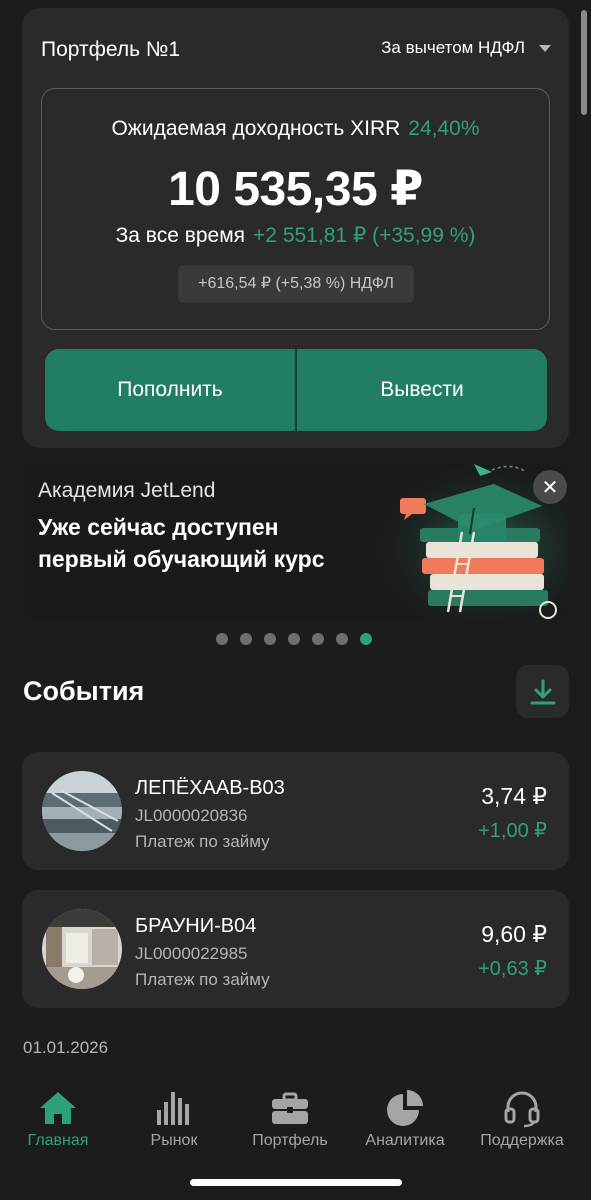 Image resolution: width=591 pixels, height=1200 pixels. Describe the element at coordinates (545, 48) in the screenshot. I see `caret-down-icon` at that location.